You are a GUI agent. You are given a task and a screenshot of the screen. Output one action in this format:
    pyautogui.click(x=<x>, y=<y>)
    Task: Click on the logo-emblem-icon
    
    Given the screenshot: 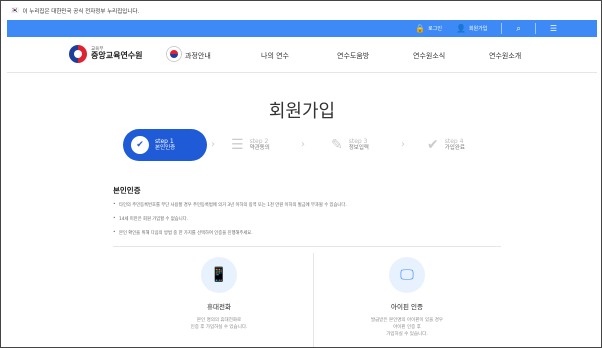 What is the action you would take?
    pyautogui.click(x=78, y=54)
    